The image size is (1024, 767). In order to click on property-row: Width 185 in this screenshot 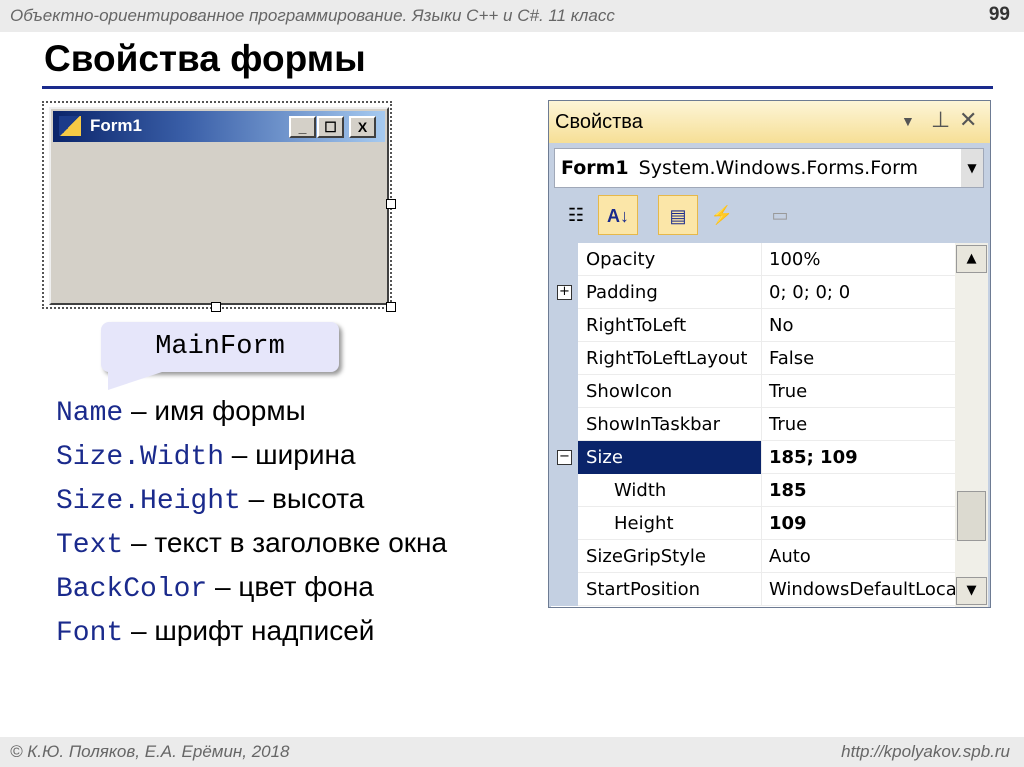, I will do `click(753, 490)`.